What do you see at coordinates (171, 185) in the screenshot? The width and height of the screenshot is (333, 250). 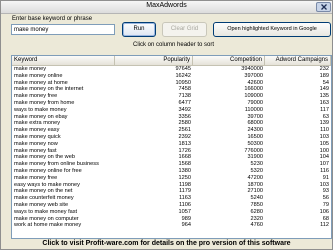 I see `table-row: easy ways to make money 1198 18700 103` at bounding box center [171, 185].